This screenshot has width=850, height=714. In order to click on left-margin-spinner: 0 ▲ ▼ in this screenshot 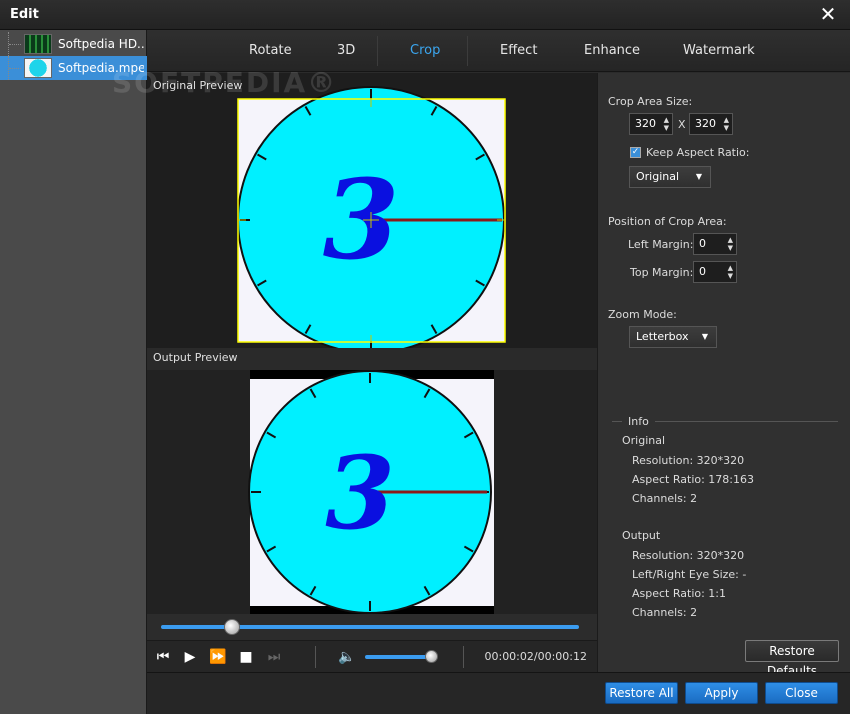, I will do `click(715, 244)`.